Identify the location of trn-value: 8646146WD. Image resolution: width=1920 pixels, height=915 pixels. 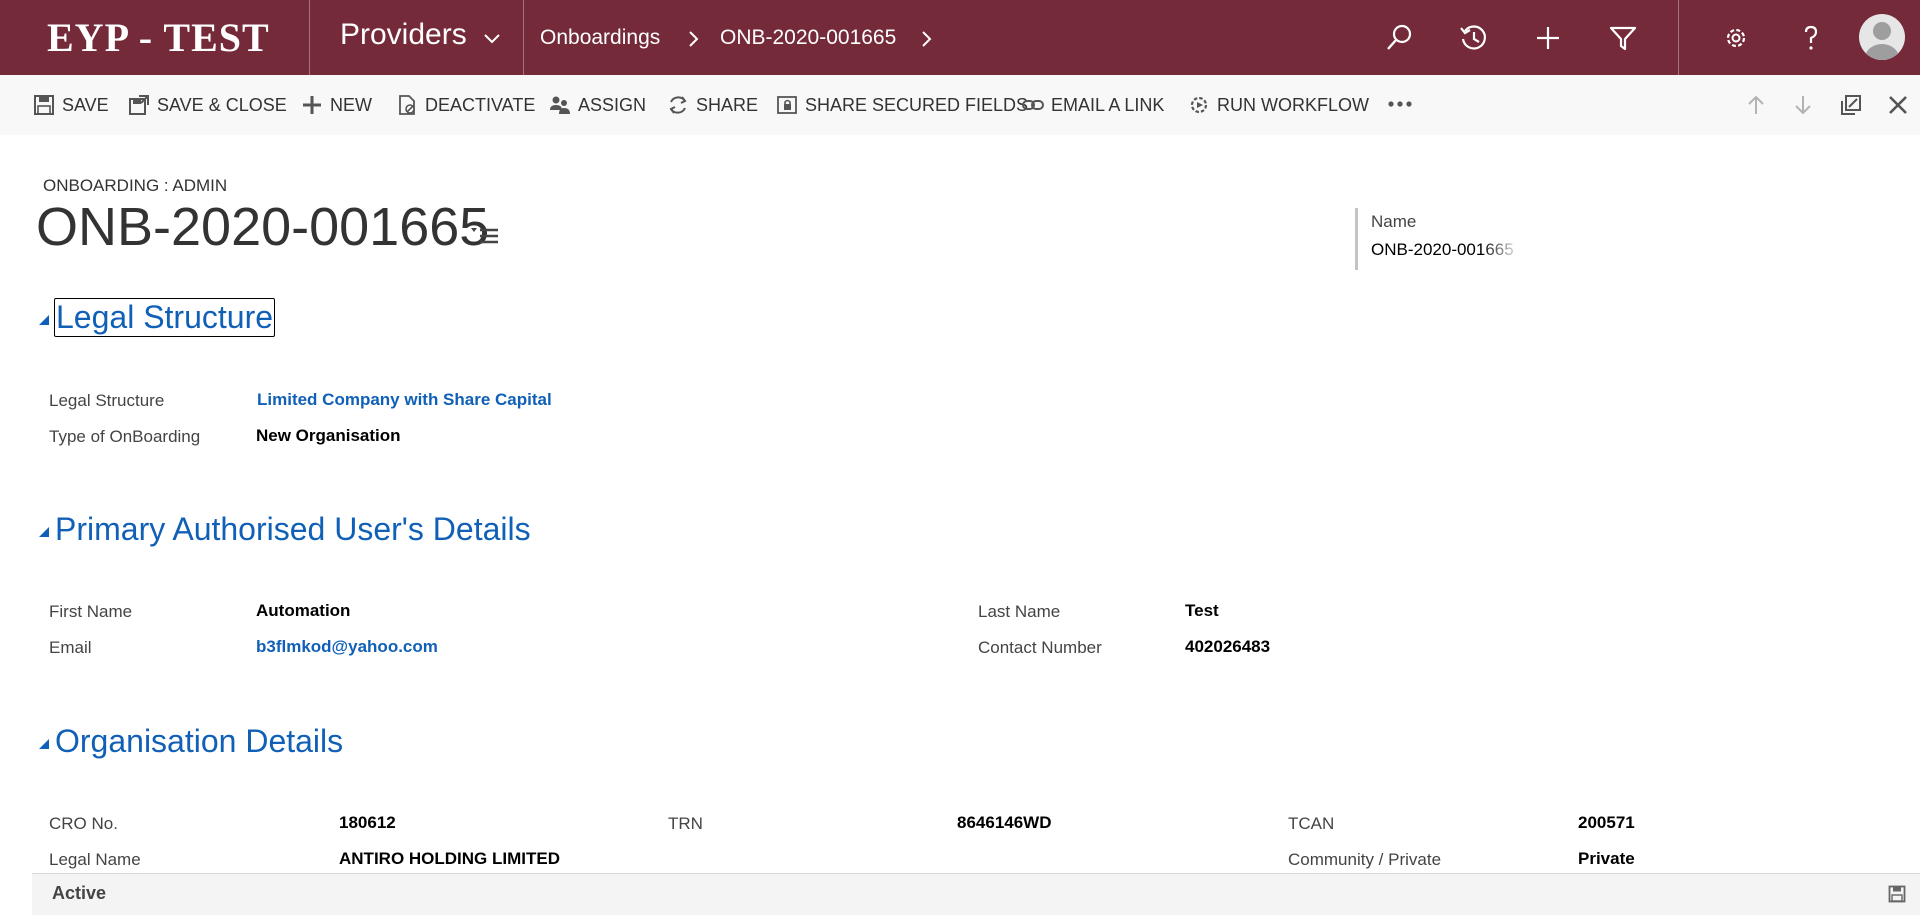
(1004, 823).